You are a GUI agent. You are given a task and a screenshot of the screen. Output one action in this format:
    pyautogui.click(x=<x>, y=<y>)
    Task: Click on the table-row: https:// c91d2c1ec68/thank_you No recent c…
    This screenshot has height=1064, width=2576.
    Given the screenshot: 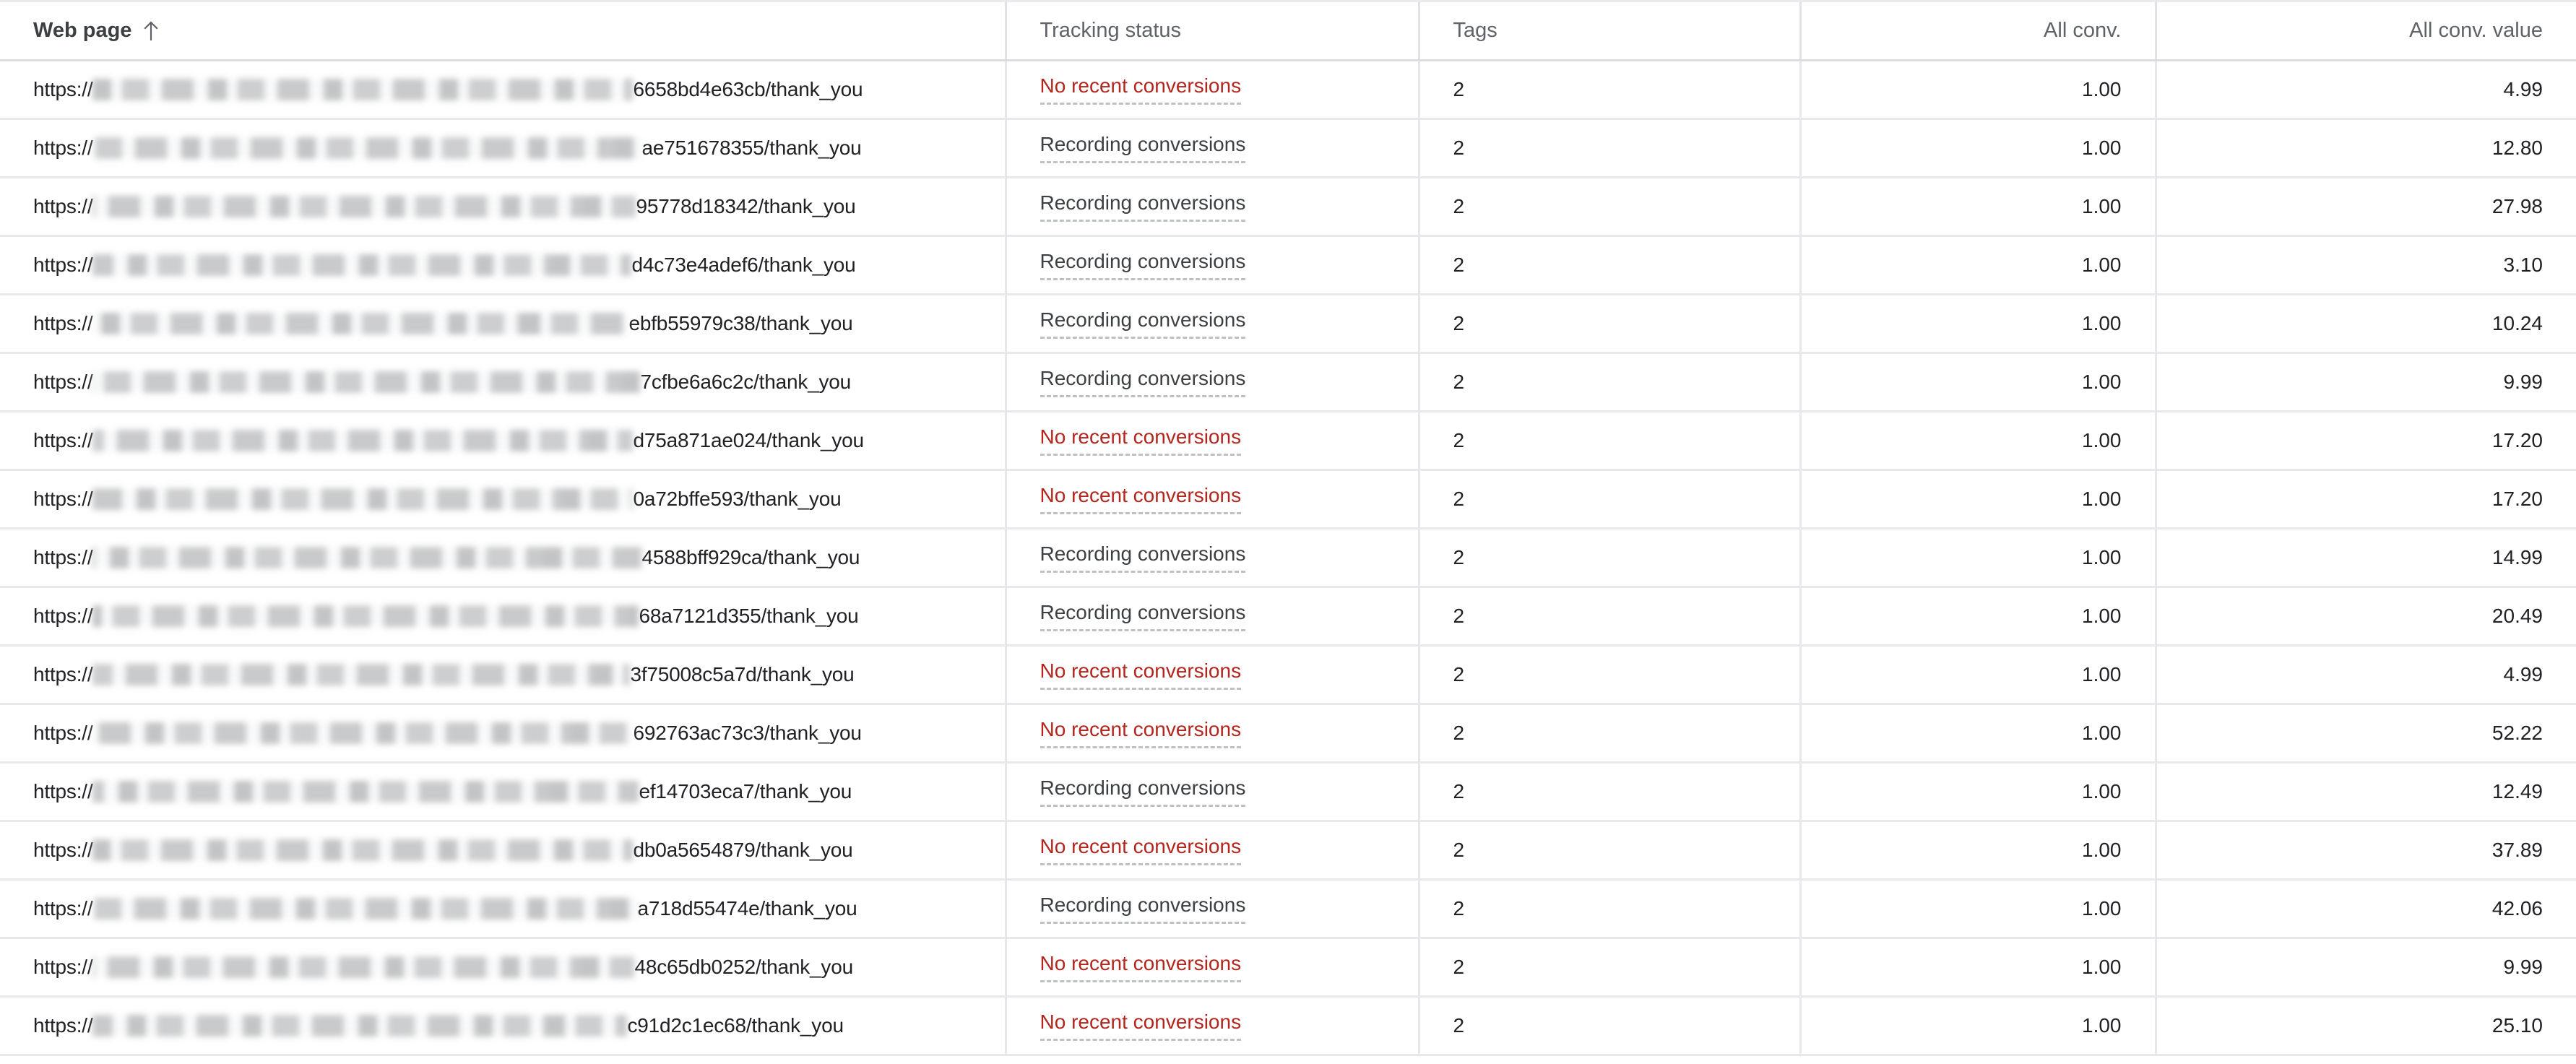 What is the action you would take?
    pyautogui.click(x=1288, y=1026)
    